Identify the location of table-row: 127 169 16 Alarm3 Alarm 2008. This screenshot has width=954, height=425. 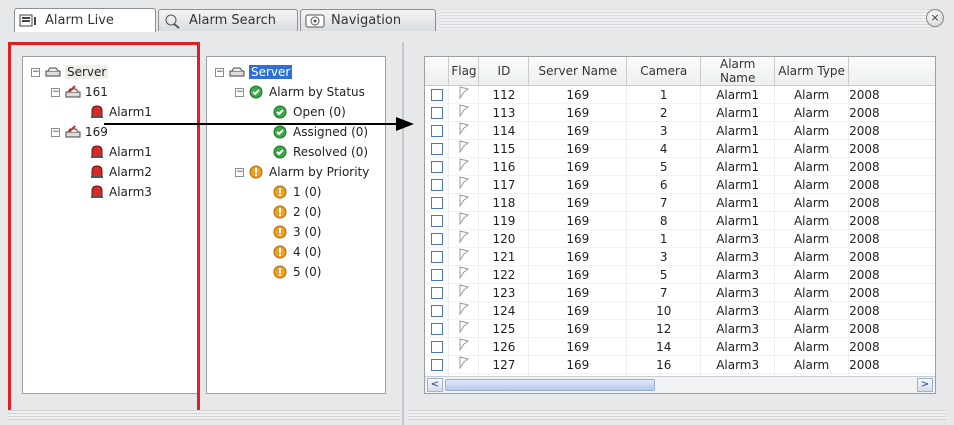
(680, 364).